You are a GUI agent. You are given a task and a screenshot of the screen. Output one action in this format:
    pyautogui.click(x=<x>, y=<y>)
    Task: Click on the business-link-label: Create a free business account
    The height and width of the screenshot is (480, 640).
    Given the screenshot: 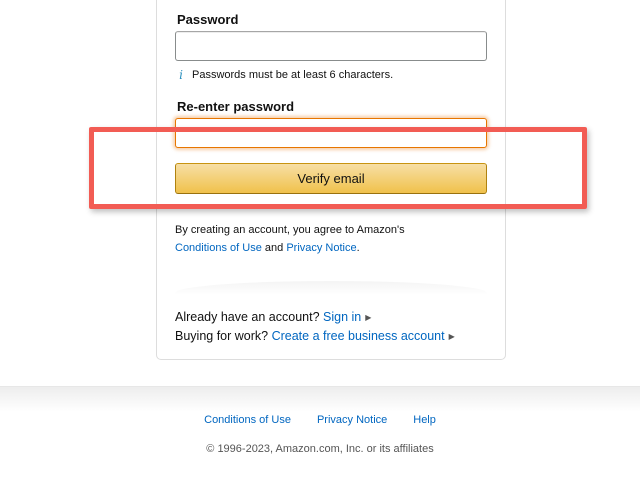 What is the action you would take?
    pyautogui.click(x=358, y=336)
    